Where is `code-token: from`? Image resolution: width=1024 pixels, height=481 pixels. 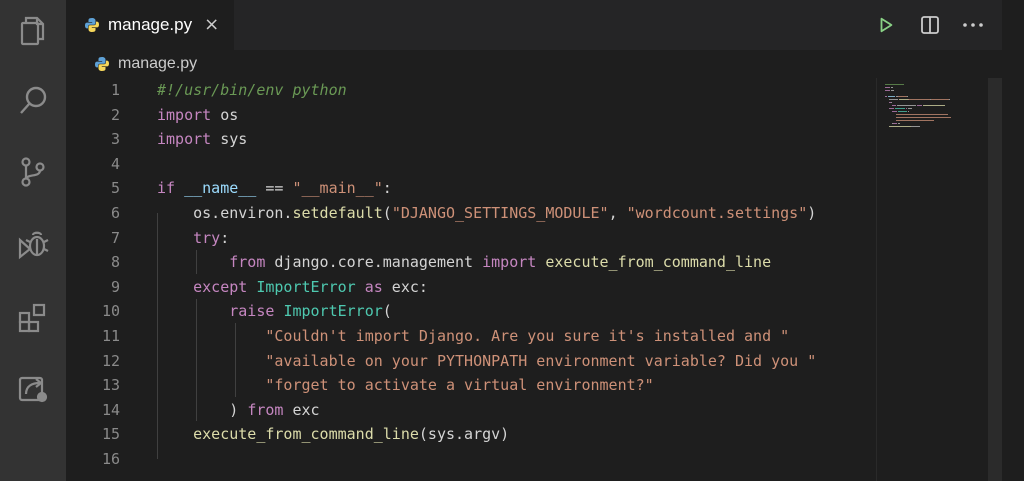 code-token: from is located at coordinates (265, 409).